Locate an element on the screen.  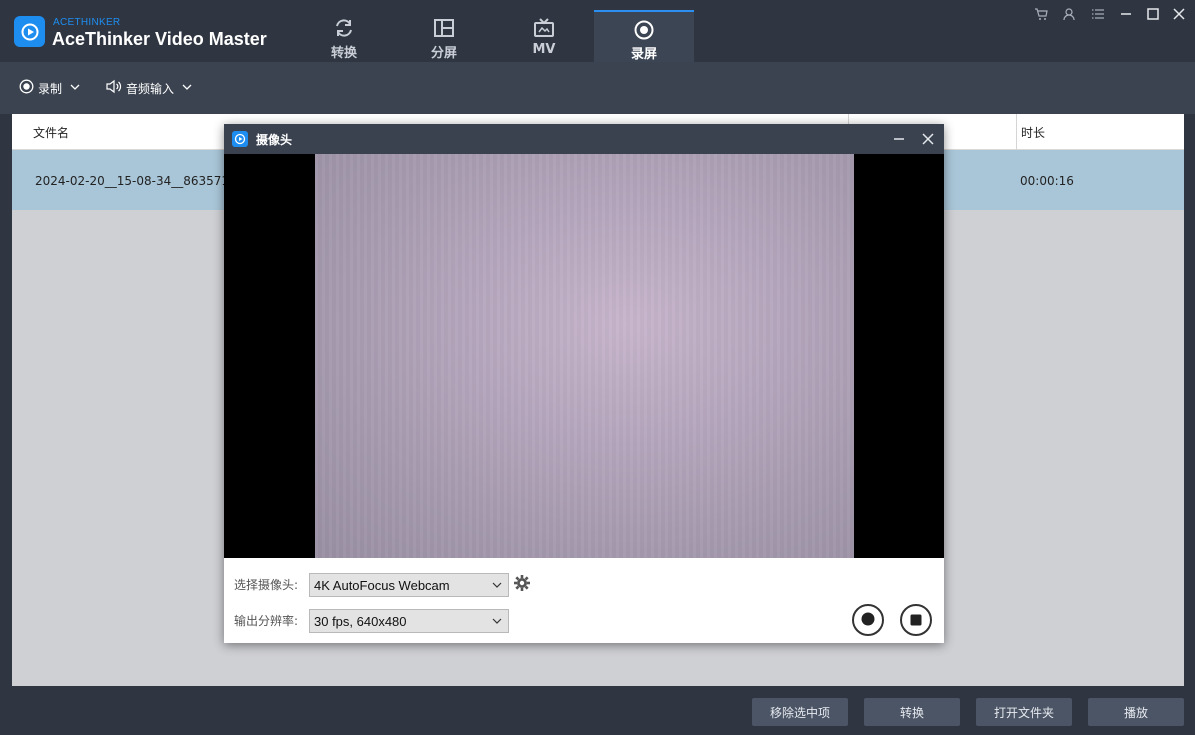
tab-convert: 转换 is located at coordinates (344, 36).